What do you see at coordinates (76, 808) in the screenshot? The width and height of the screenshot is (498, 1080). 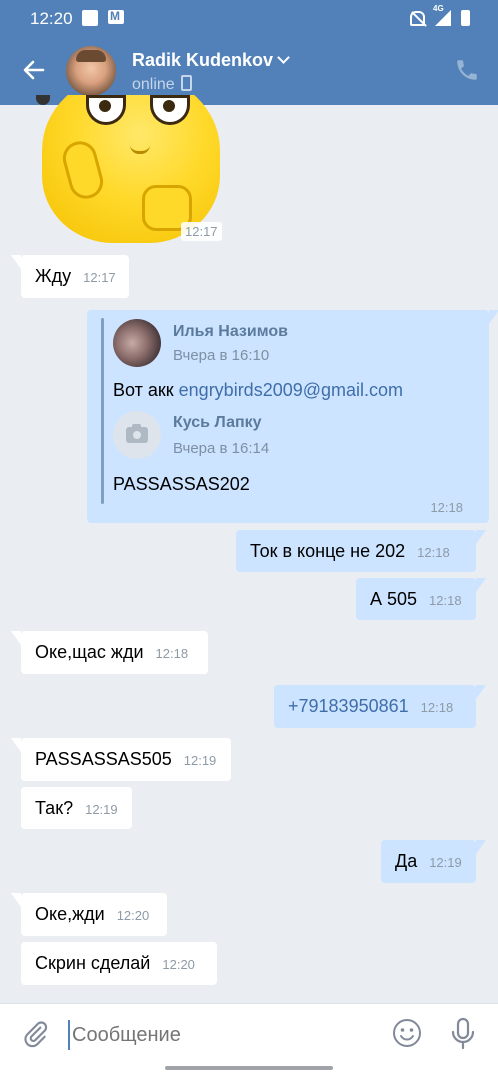 I see `incoming-message: Так? 12:19` at bounding box center [76, 808].